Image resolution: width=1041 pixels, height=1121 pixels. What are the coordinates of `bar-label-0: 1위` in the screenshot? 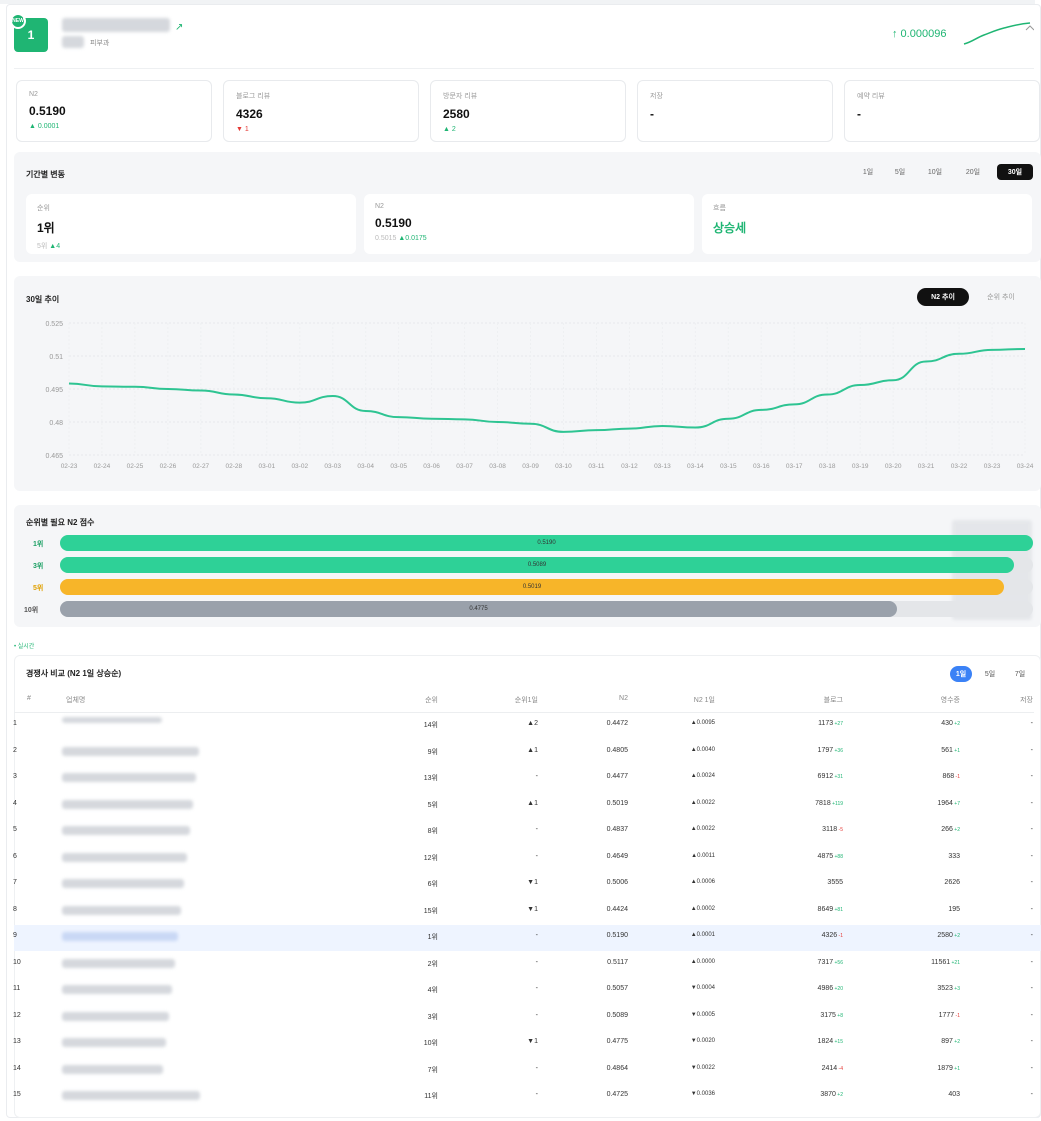 It's located at (38, 544).